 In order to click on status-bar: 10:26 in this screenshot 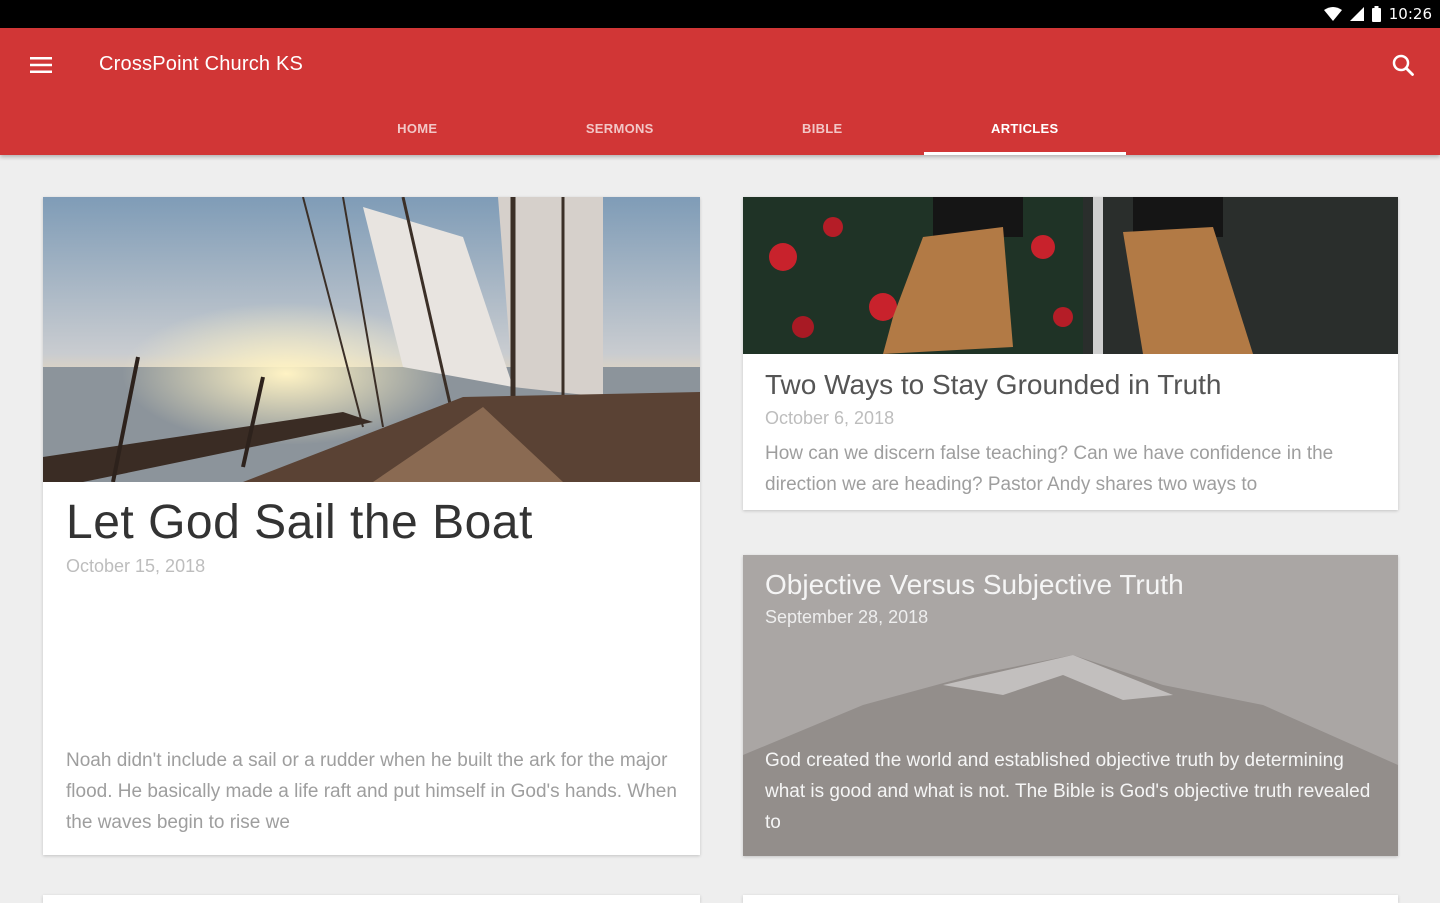, I will do `click(720, 14)`.